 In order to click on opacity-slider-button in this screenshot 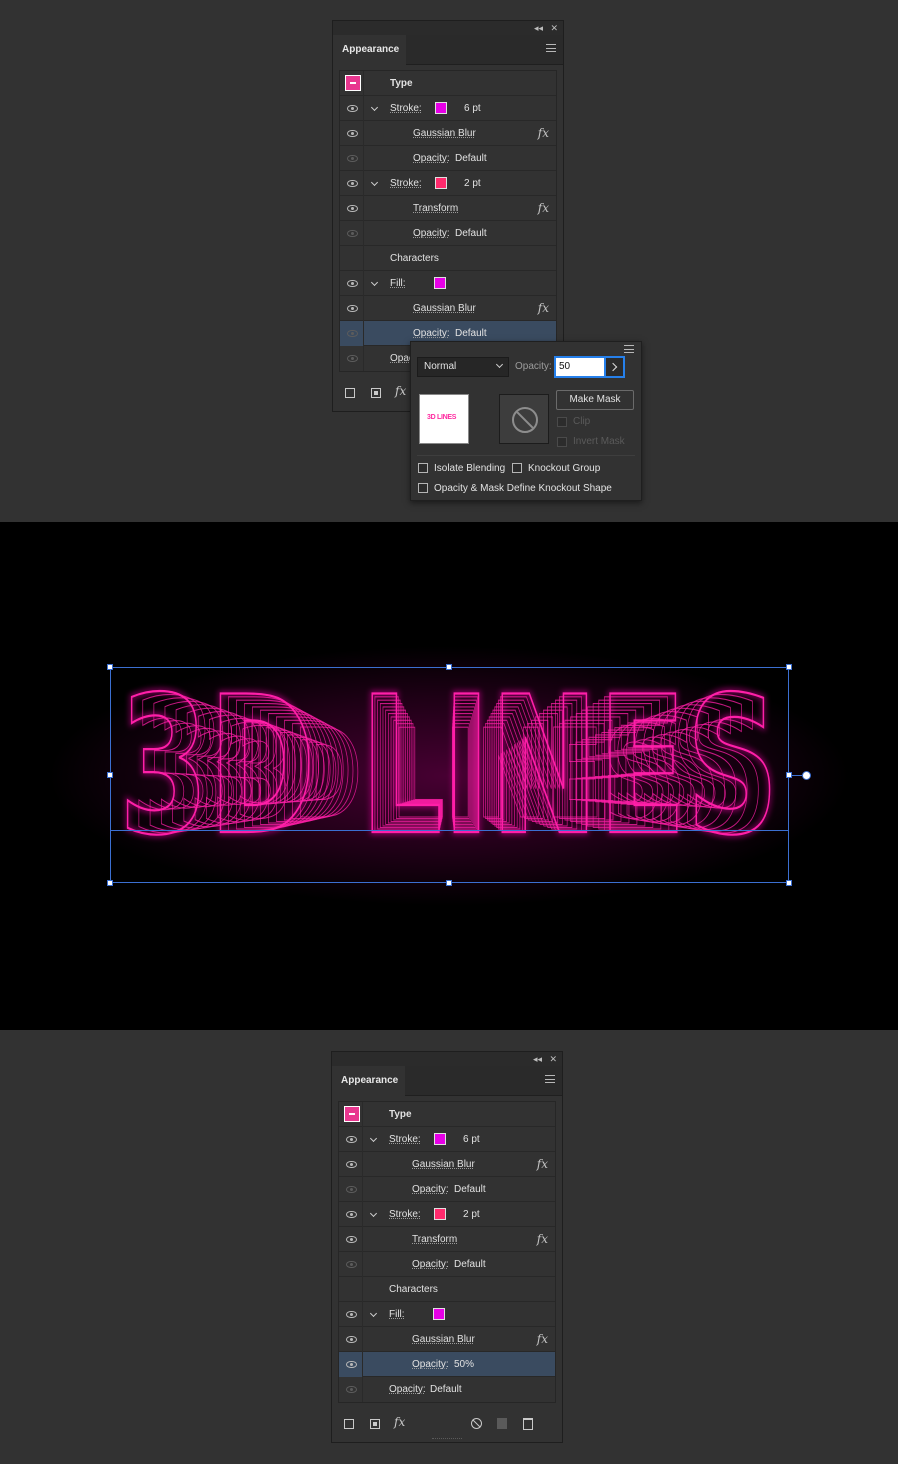, I will do `click(615, 367)`.